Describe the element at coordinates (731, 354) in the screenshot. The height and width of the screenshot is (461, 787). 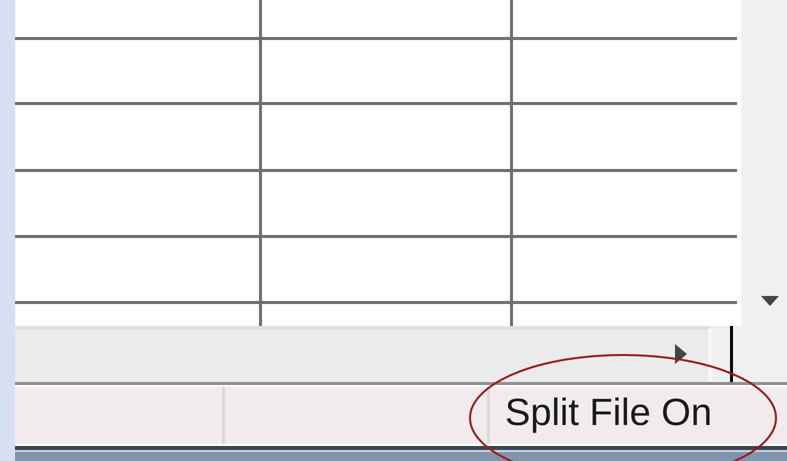
I see `splitter-handle` at that location.